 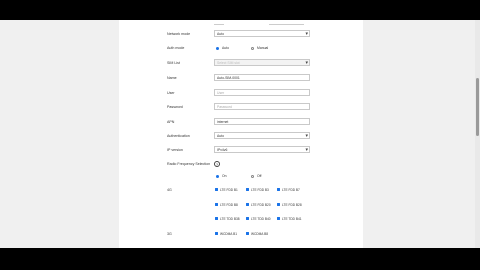 I want to click on pdp-type-label: IP version, so click(x=175, y=150).